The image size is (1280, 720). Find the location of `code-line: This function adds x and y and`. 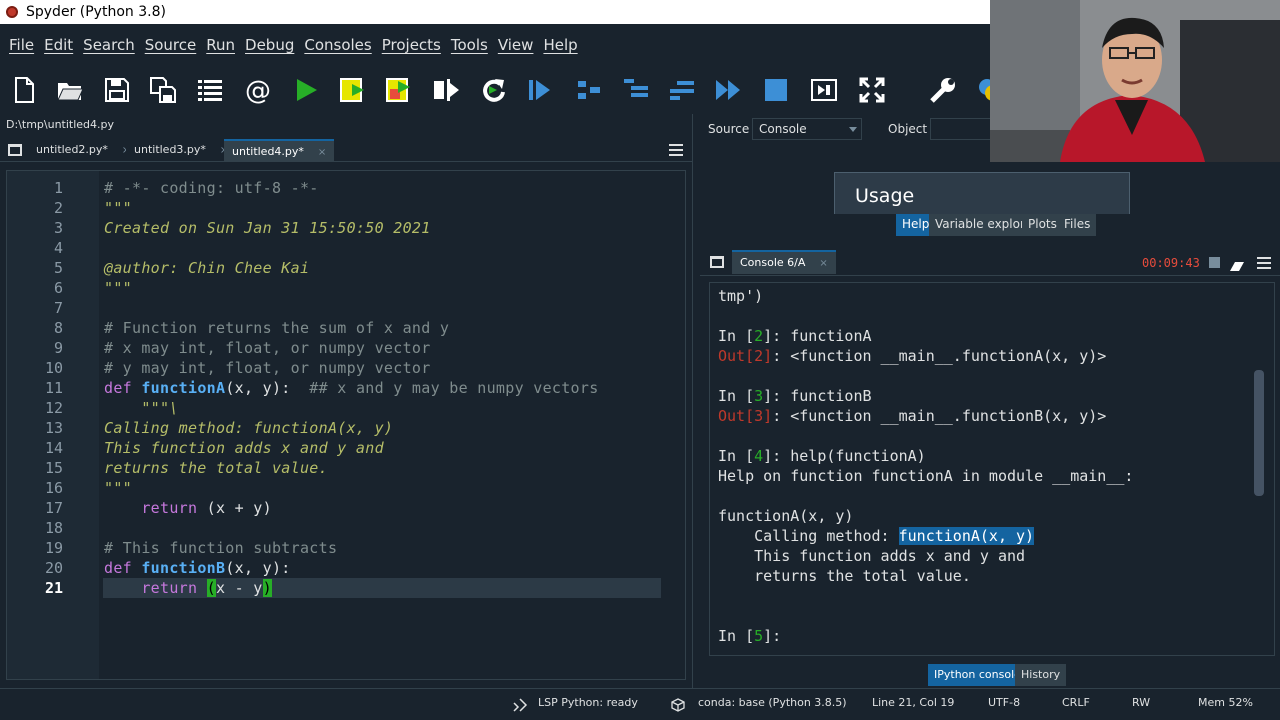

code-line: This function adds x and y and is located at coordinates (244, 448).